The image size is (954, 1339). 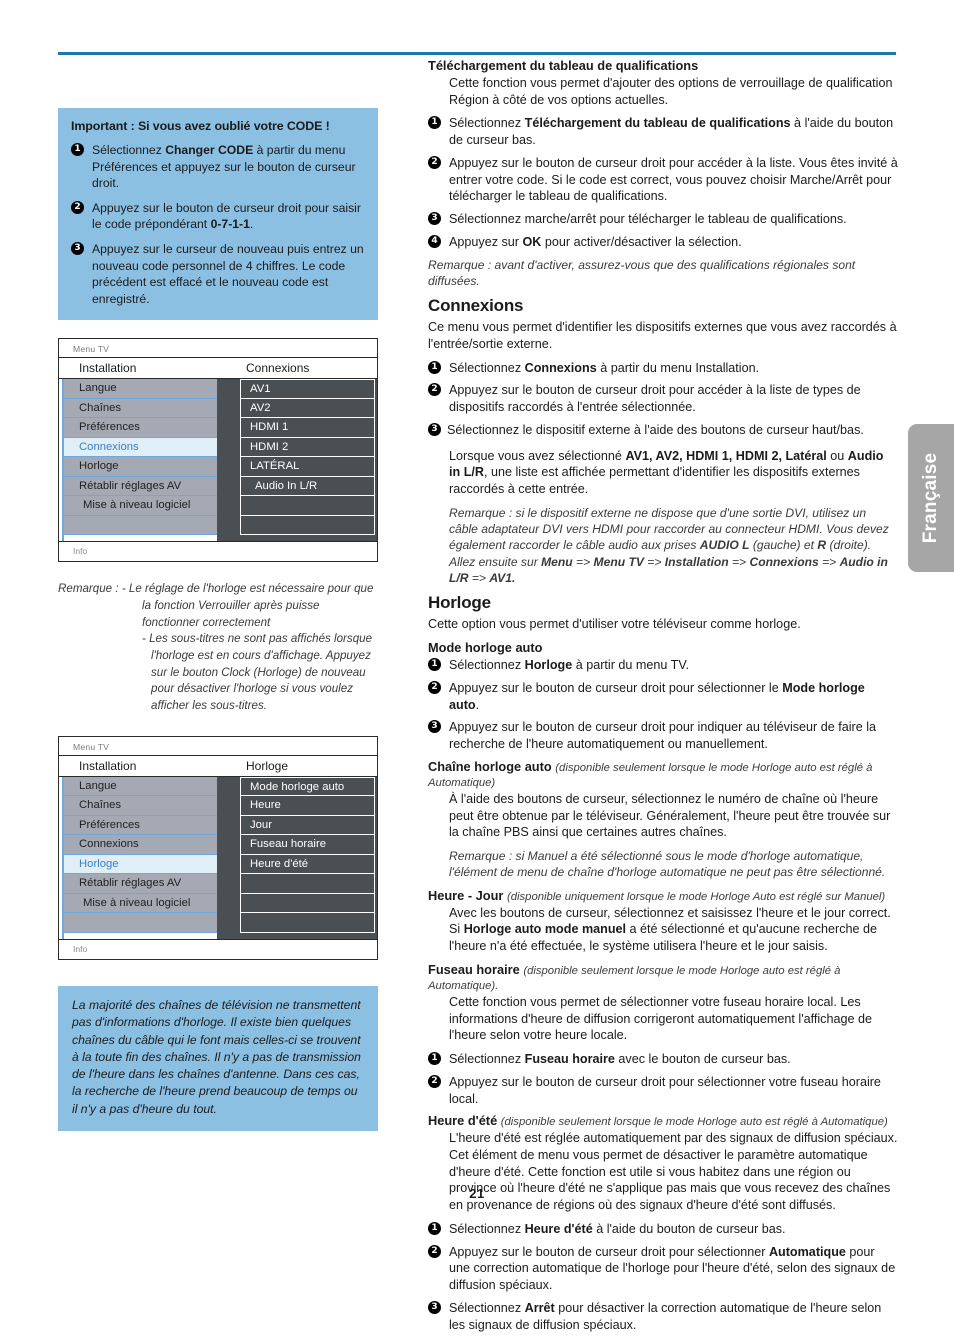 What do you see at coordinates (140, 845) in the screenshot?
I see `menu-item: Connexions` at bounding box center [140, 845].